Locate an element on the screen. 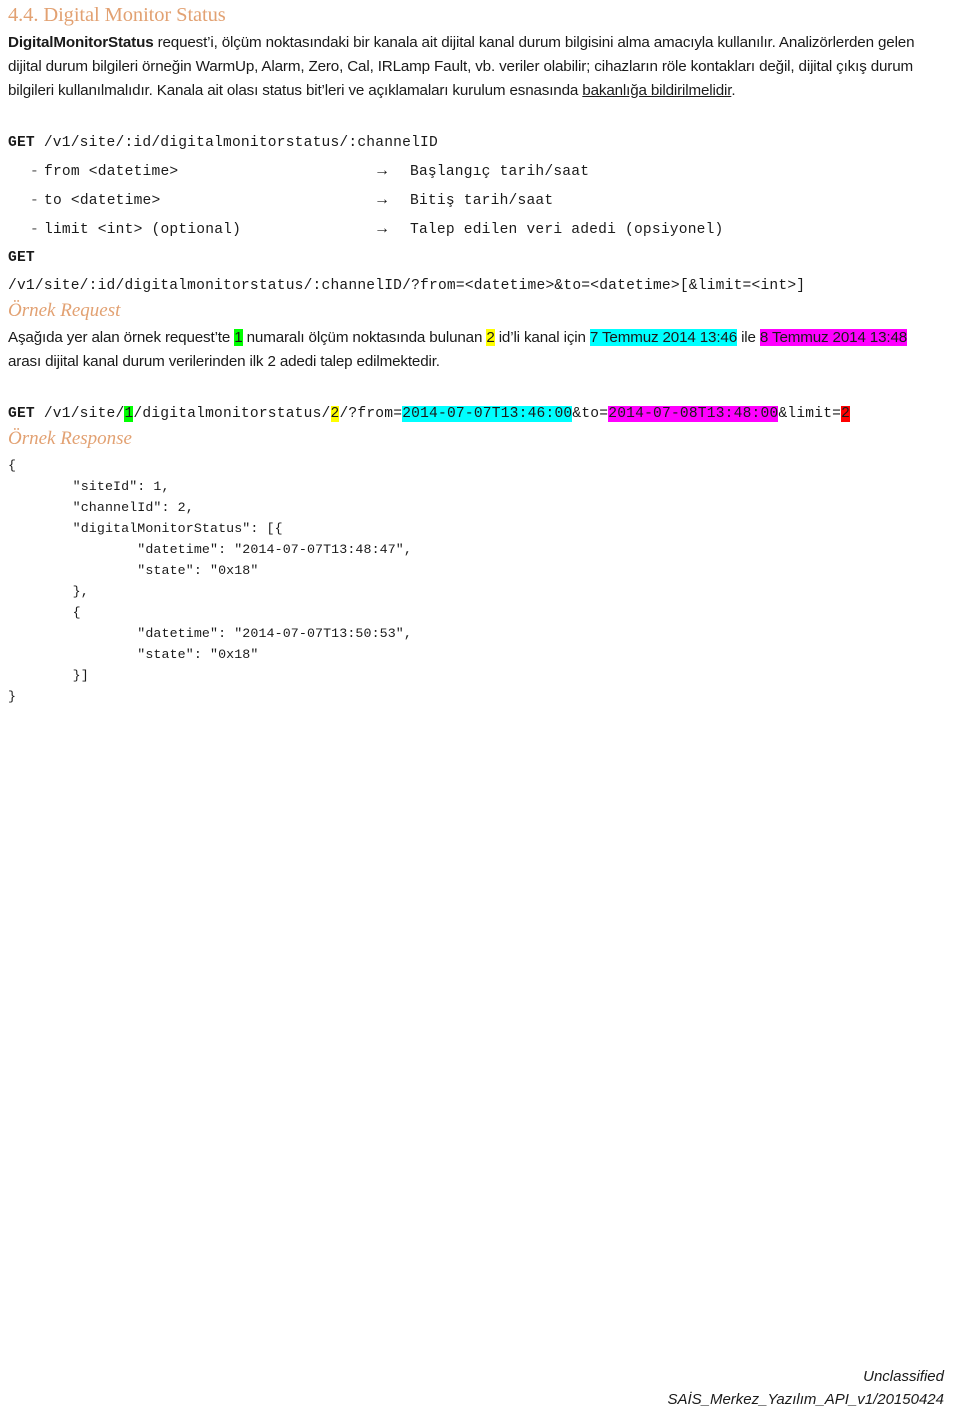 The height and width of the screenshot is (1427, 960). req-url-p5: &limit= is located at coordinates (810, 414).